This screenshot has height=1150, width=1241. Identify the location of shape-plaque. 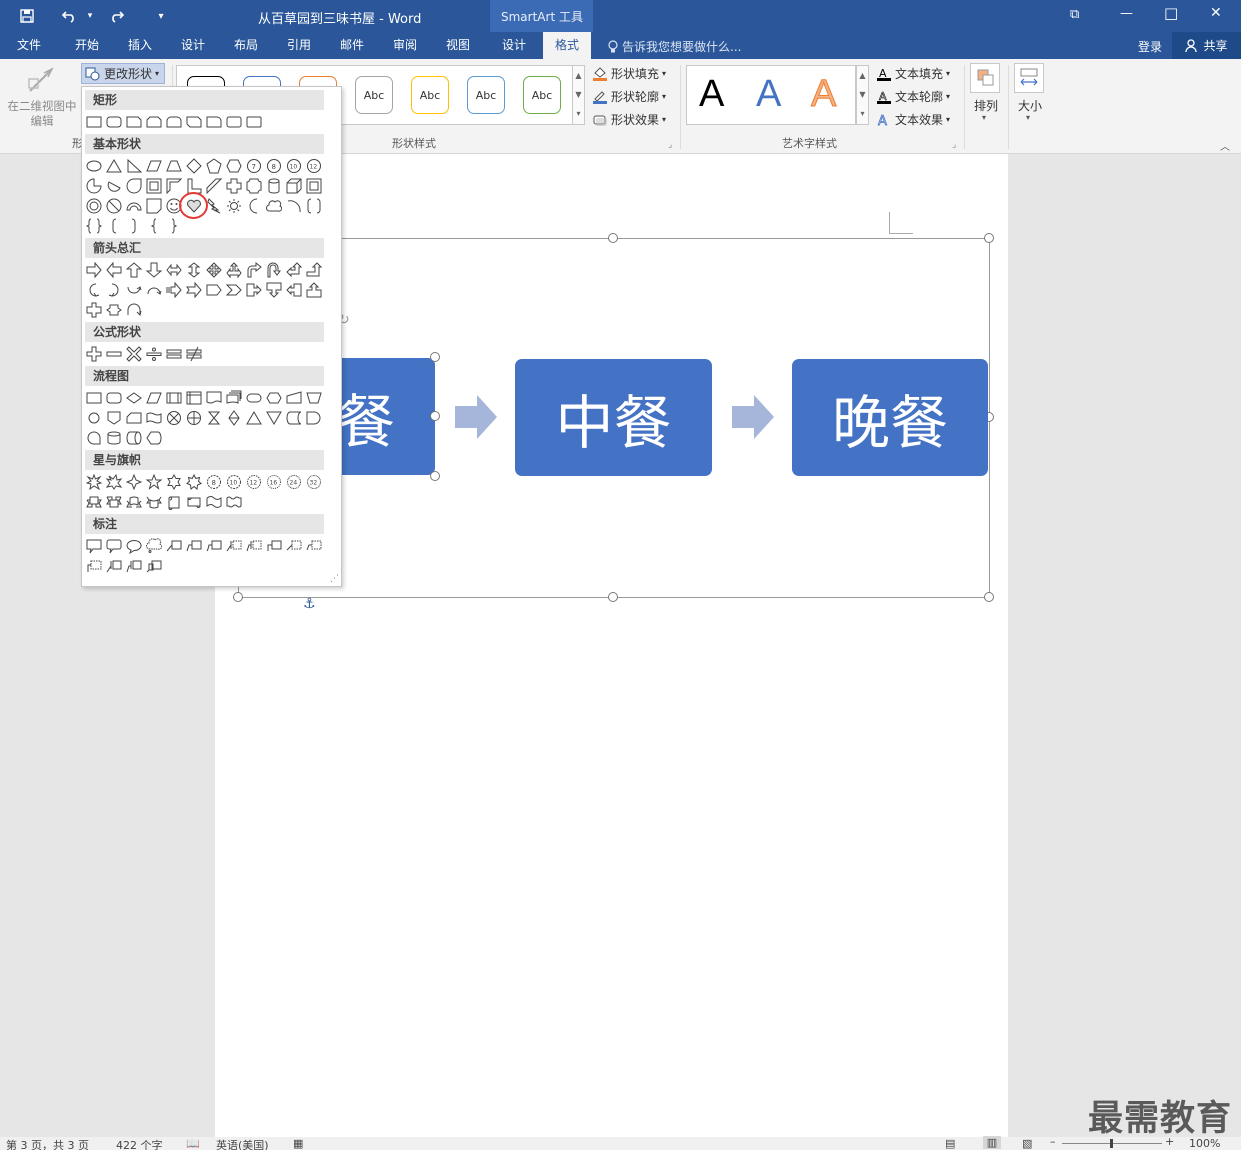
(254, 122).